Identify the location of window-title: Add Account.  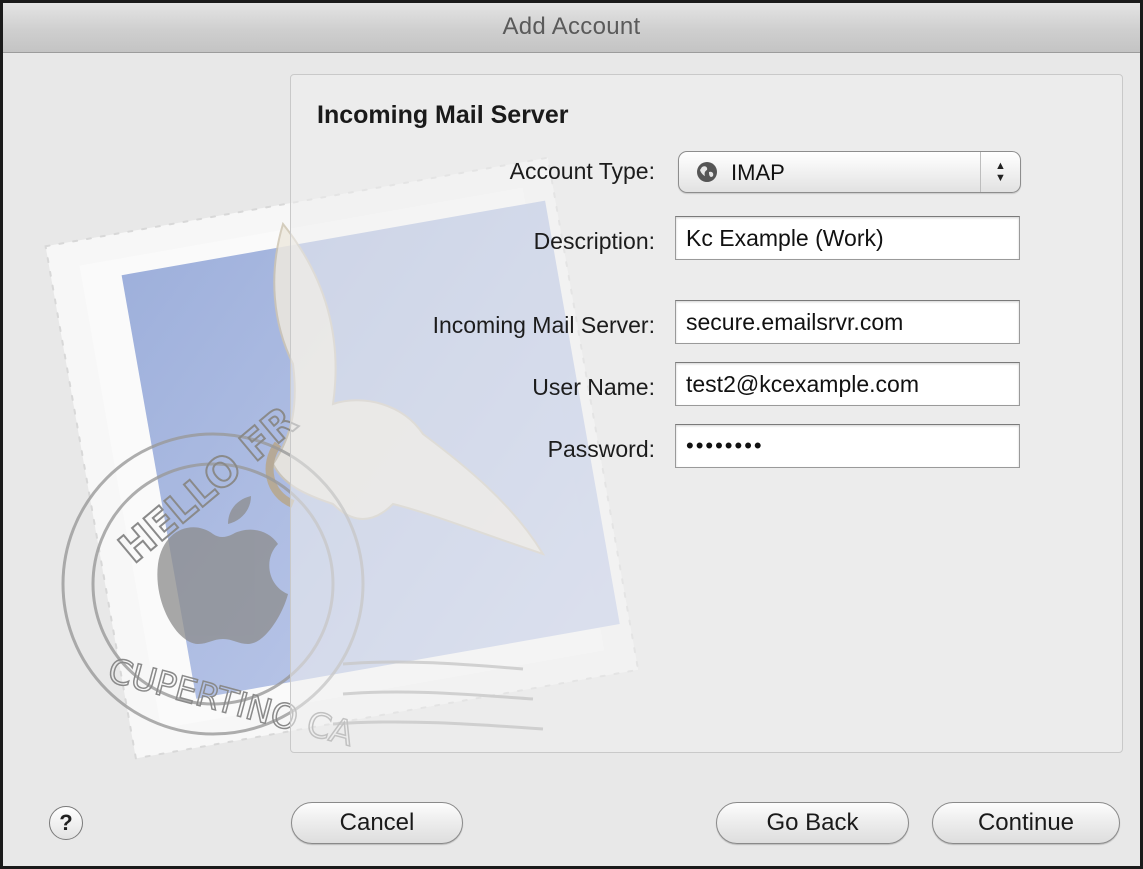
(571, 26).